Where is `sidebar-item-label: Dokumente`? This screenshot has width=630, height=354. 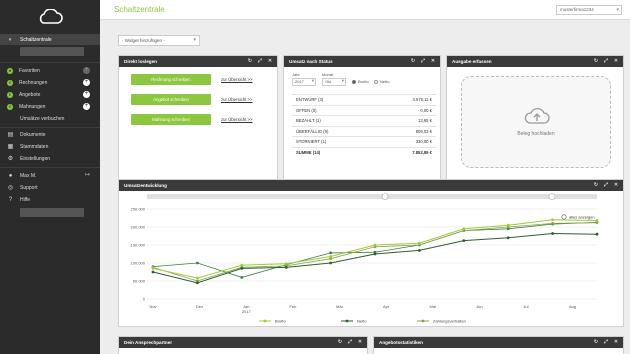
sidebar-item-label: Dokumente is located at coordinates (33, 134).